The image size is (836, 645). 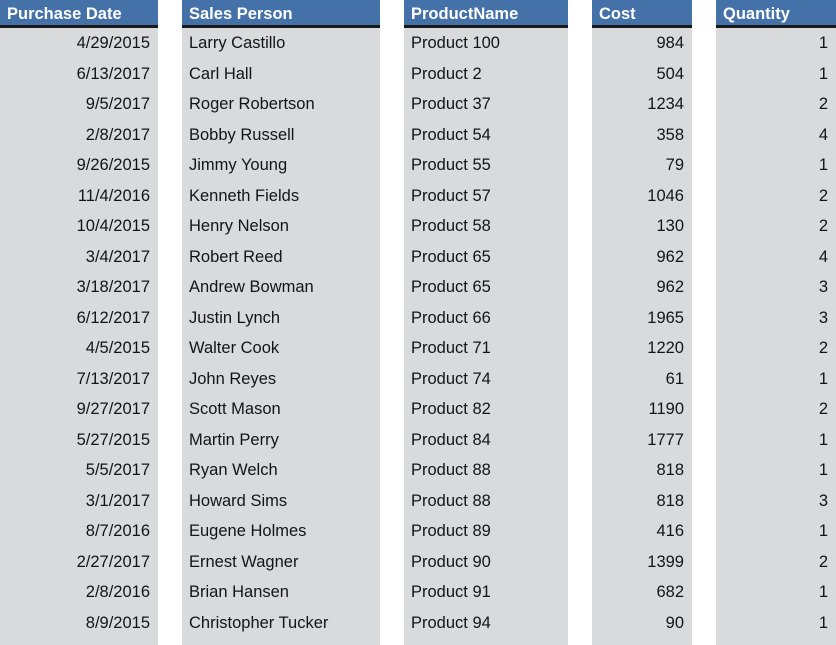 I want to click on cell-purchase_date: 3/1/2017, so click(x=79, y=501).